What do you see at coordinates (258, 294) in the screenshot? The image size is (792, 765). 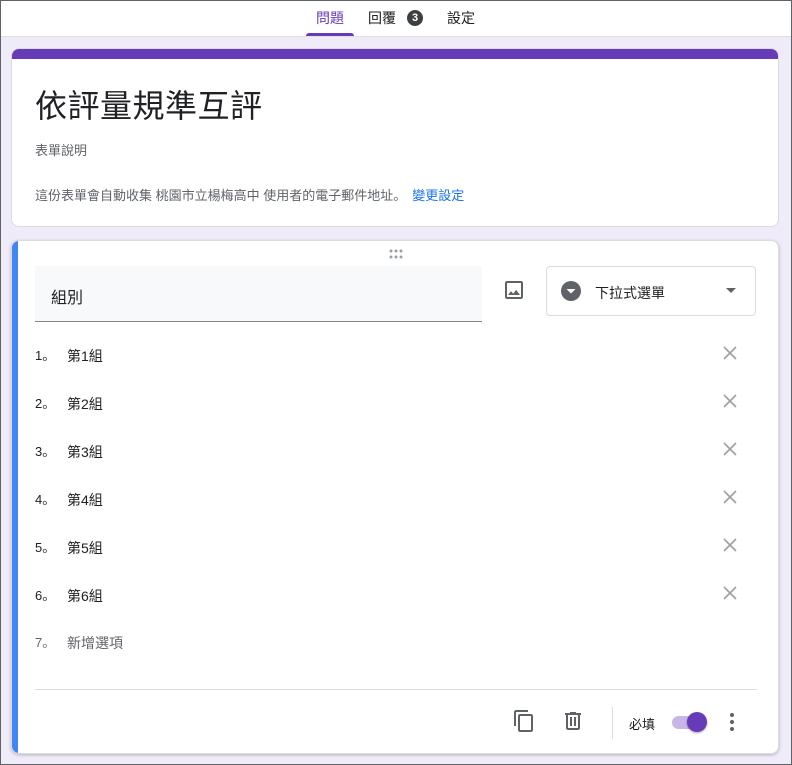 I see `question-title-input: 組別` at bounding box center [258, 294].